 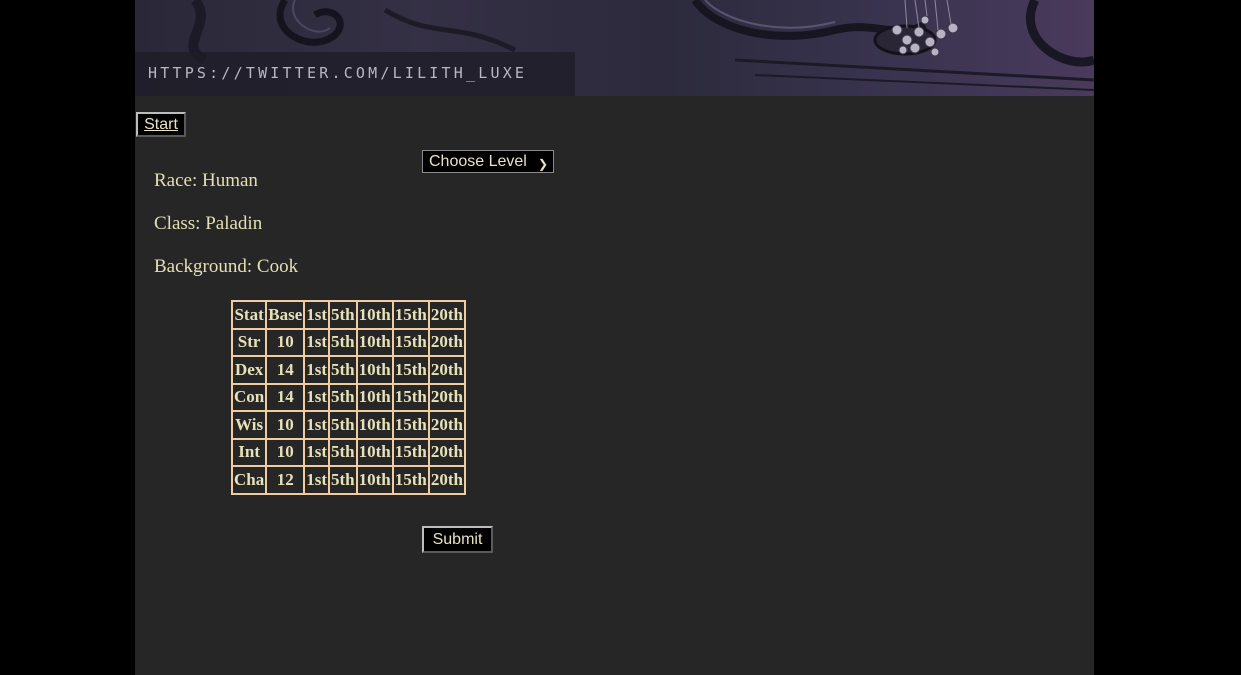 I want to click on start-button: Start, so click(x=161, y=124).